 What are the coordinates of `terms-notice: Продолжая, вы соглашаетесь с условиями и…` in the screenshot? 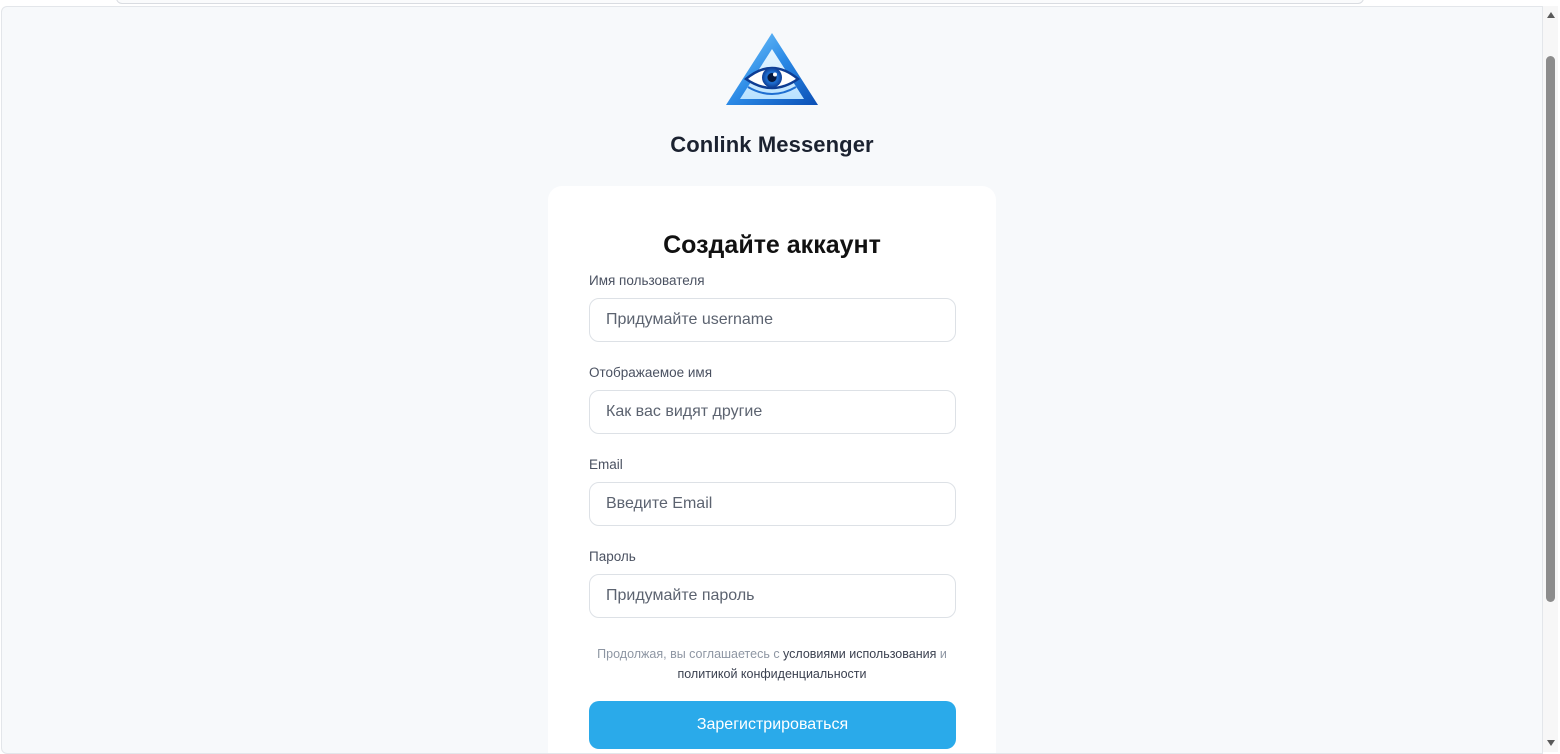 It's located at (772, 664).